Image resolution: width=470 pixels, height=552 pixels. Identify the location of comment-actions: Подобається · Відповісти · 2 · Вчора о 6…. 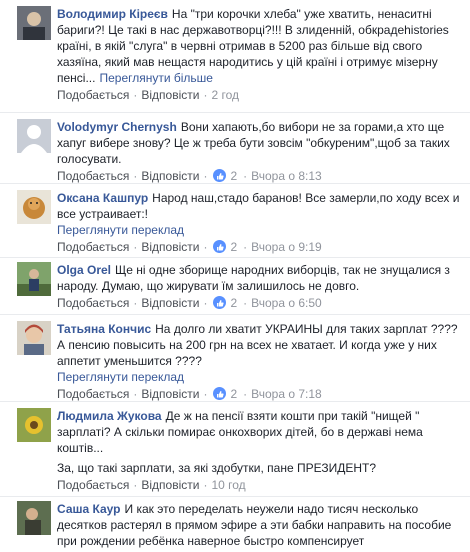
(260, 302).